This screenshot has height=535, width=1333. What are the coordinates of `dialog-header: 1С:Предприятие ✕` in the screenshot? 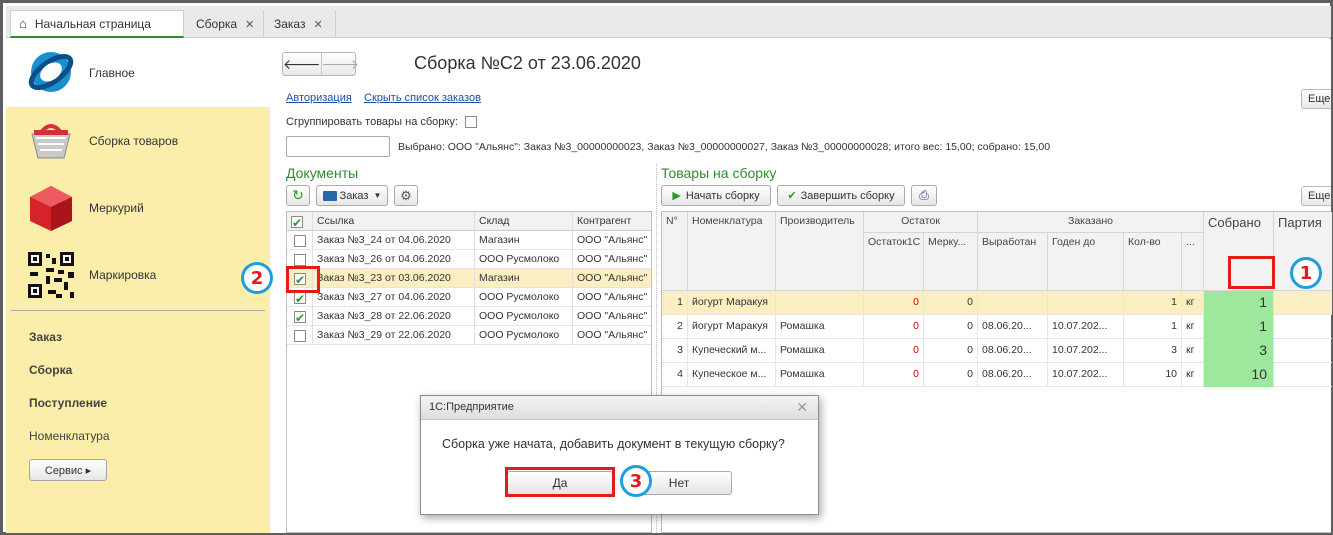 It's located at (619, 408).